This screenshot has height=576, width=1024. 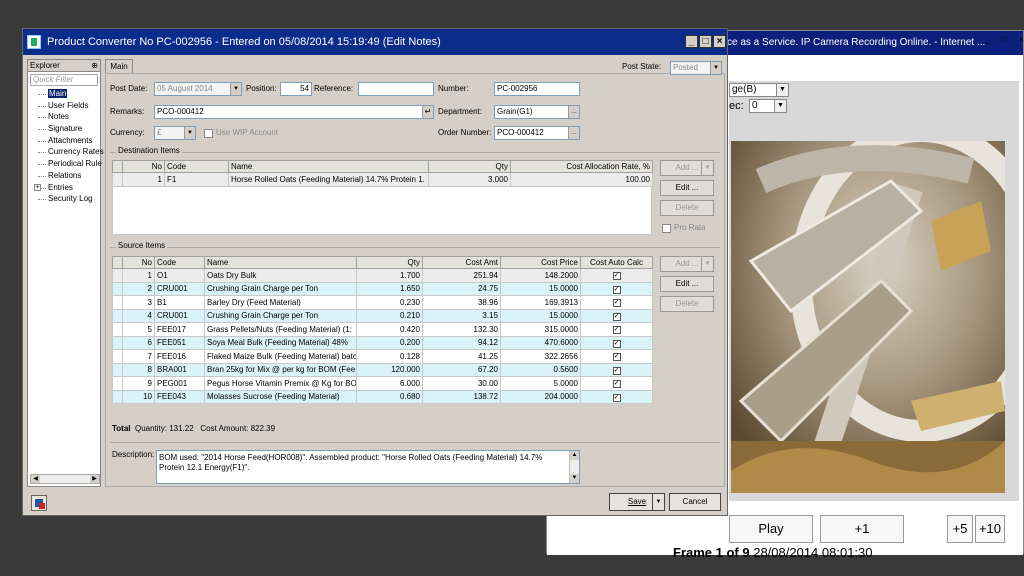 I want to click on post-date-label: Post Date:, so click(x=129, y=88).